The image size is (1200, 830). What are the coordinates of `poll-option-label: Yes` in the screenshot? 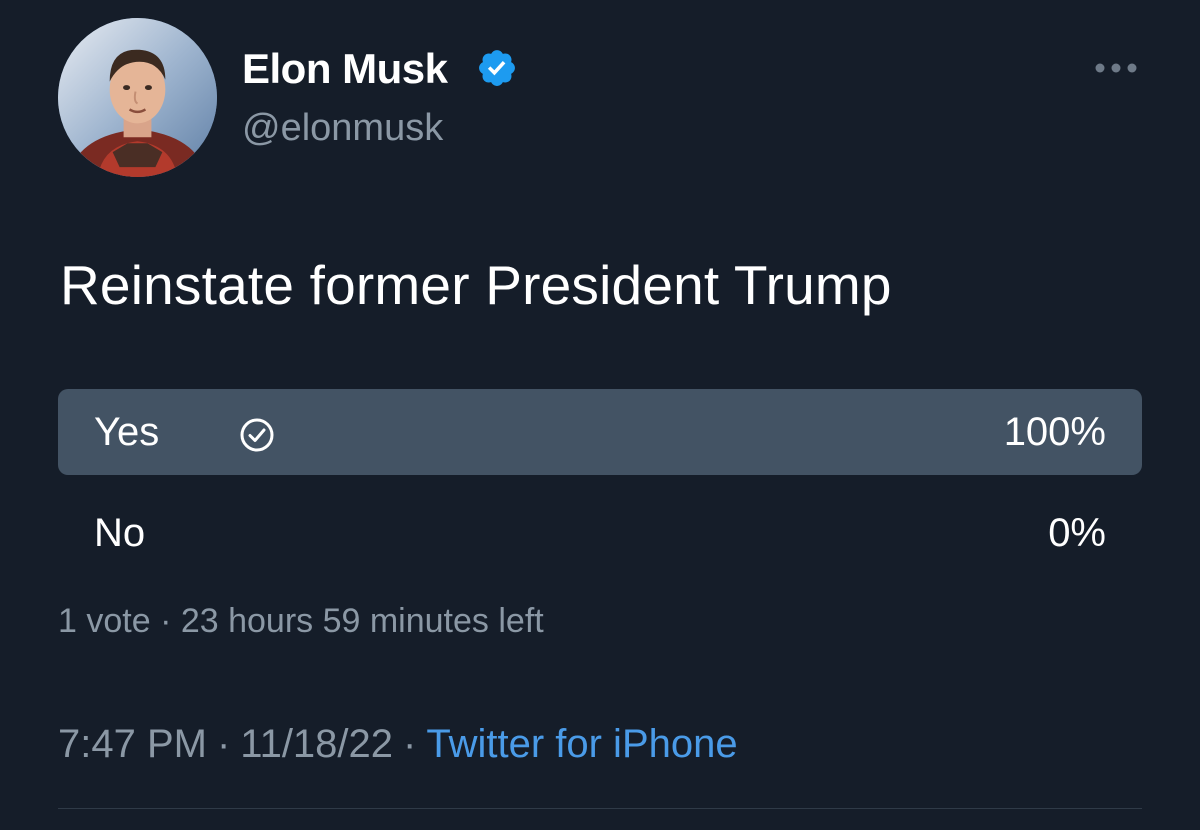 It's located at (127, 432).